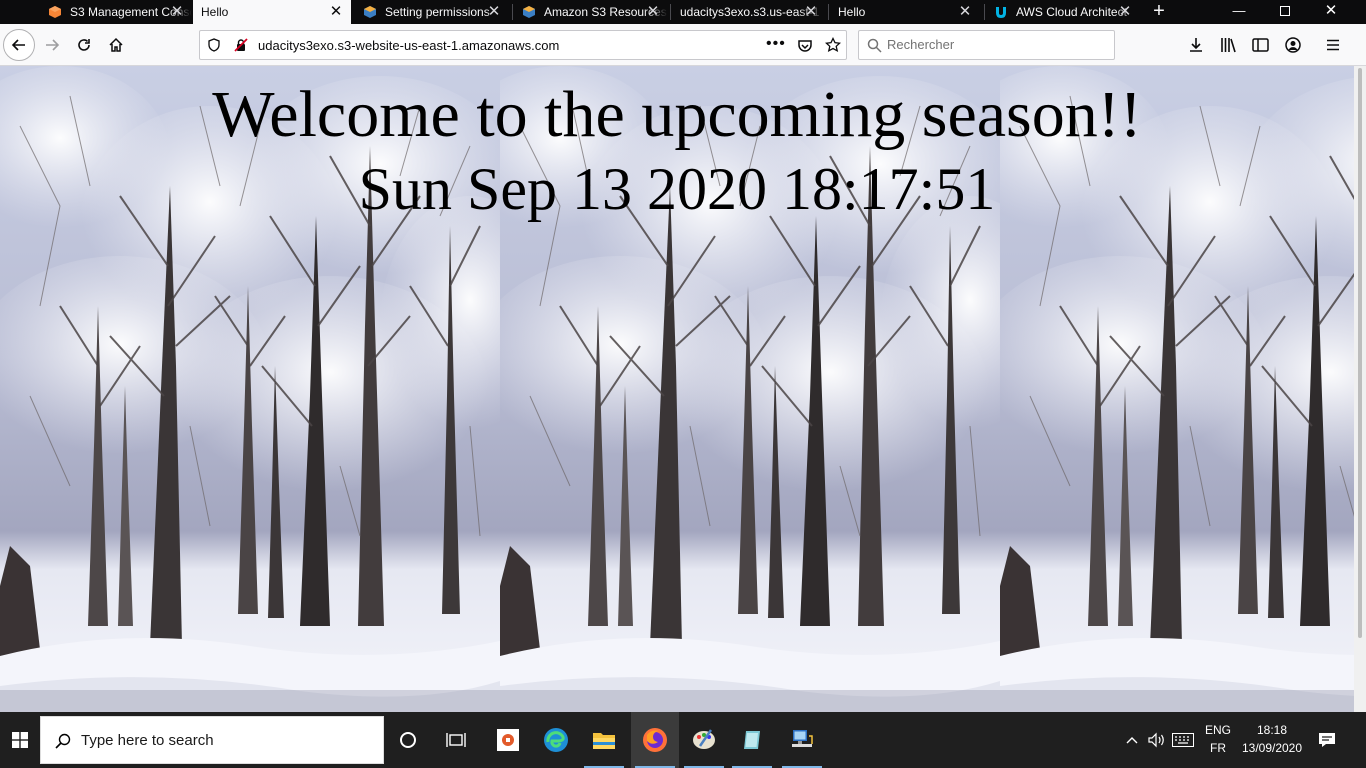  I want to click on cortana-circle-icon, so click(408, 740).